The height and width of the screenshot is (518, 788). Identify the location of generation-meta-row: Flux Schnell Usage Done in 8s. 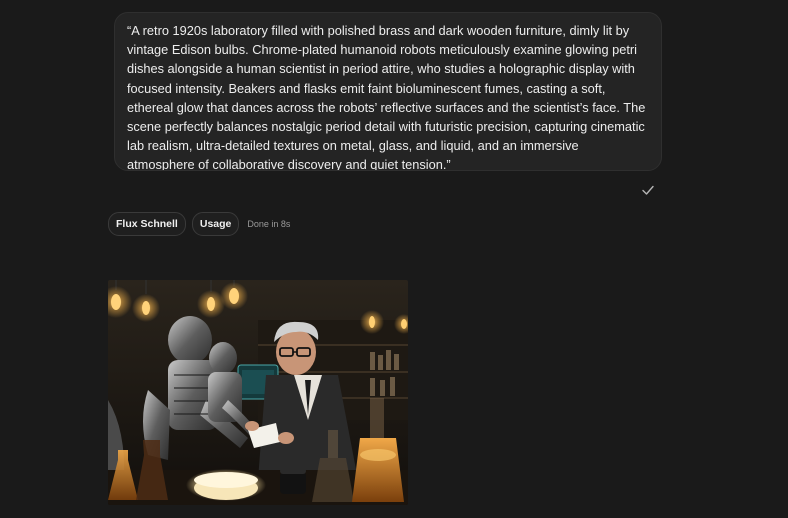
(199, 224).